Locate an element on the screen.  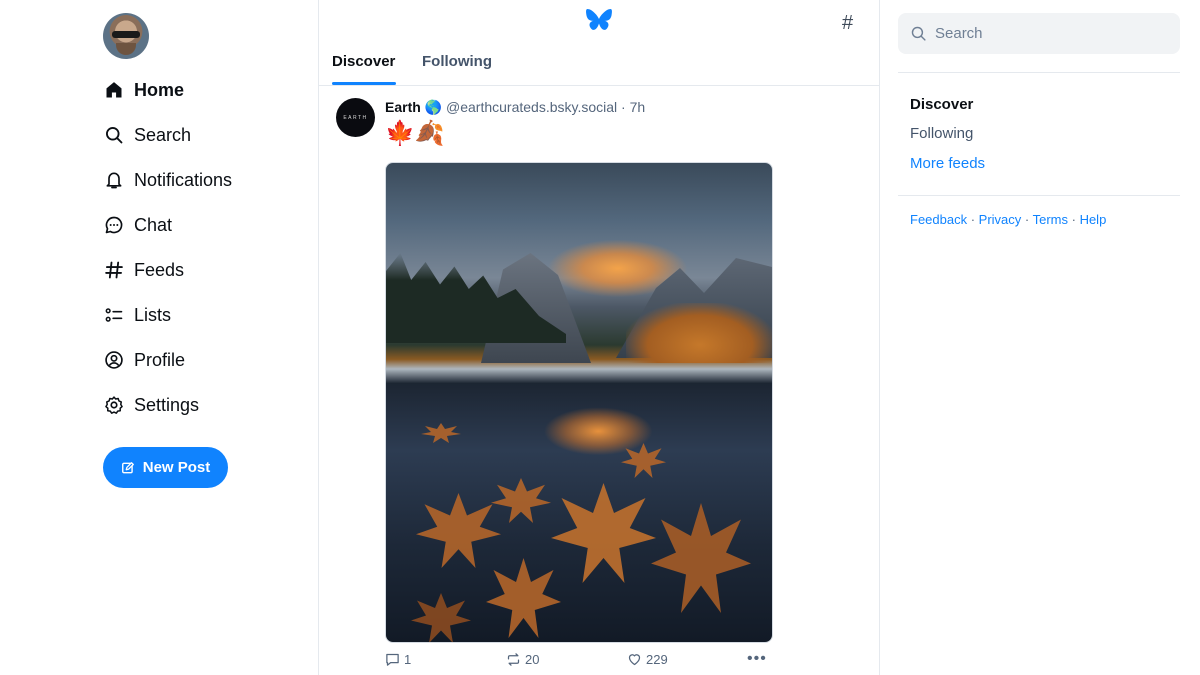
feedback-link: Feedback is located at coordinates (938, 219).